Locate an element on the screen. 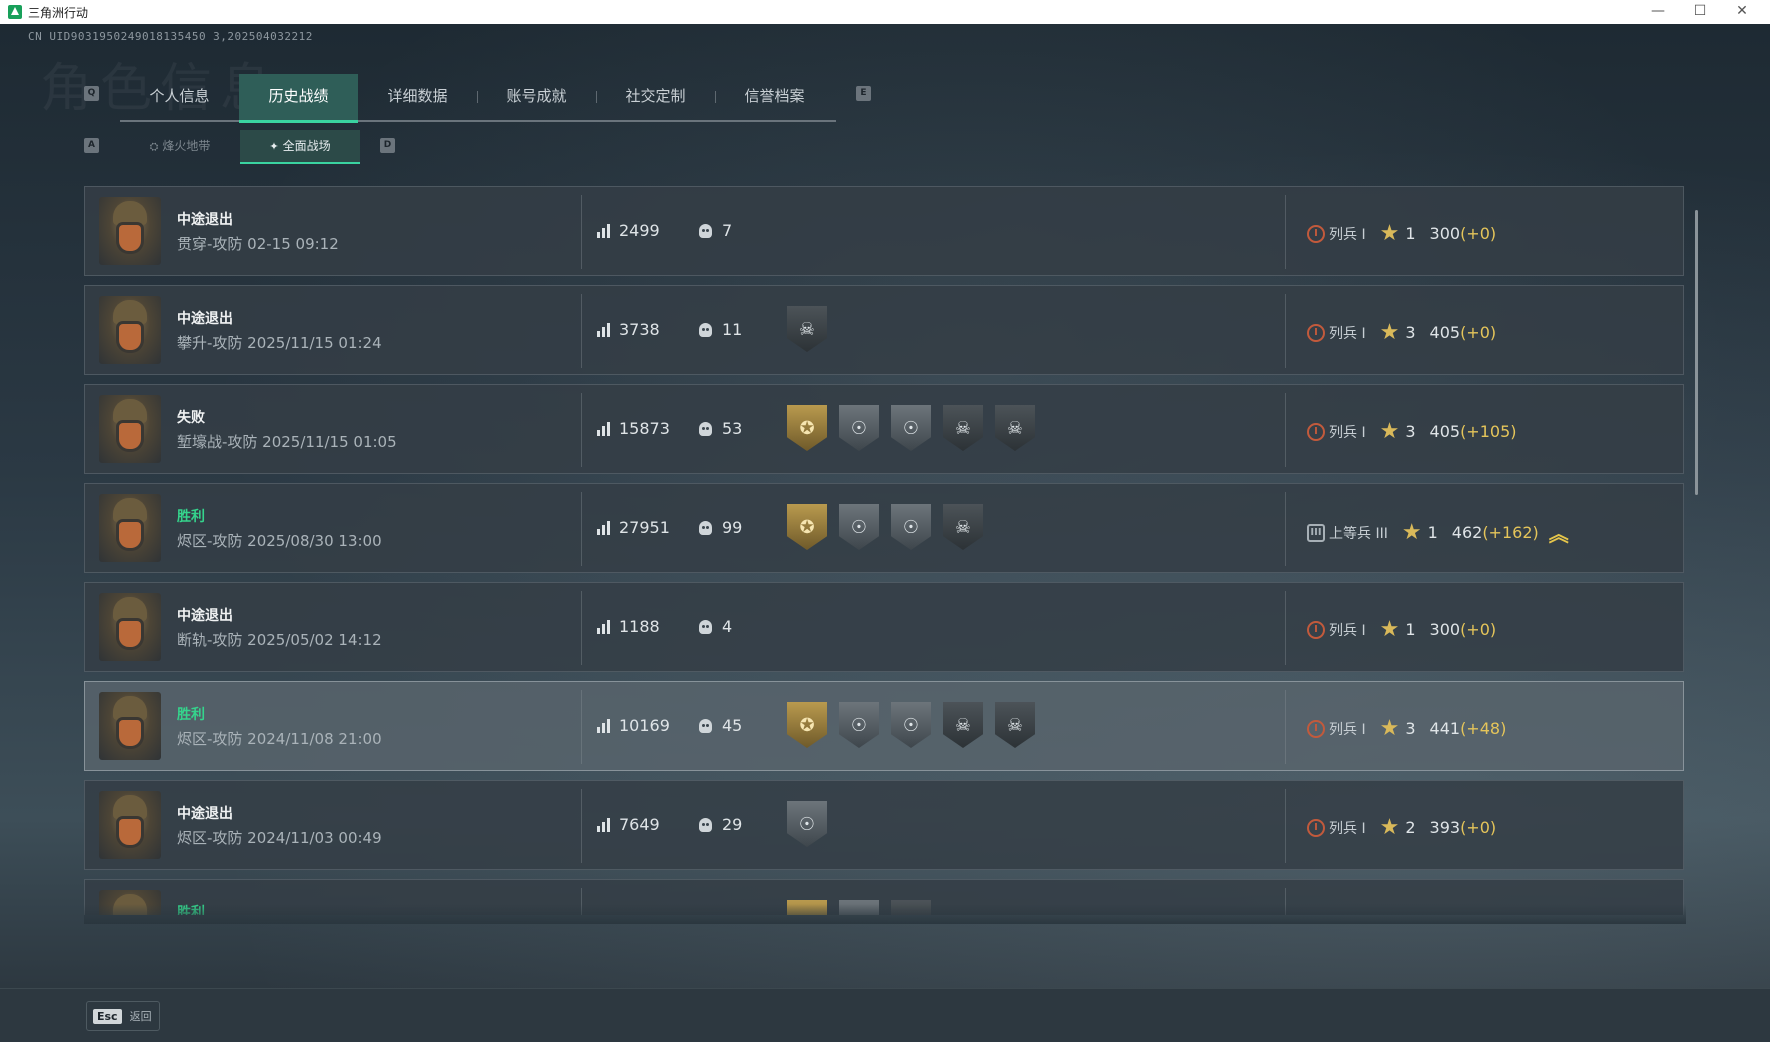 This screenshot has height=1042, width=1770. score-value: 10169 is located at coordinates (644, 725).